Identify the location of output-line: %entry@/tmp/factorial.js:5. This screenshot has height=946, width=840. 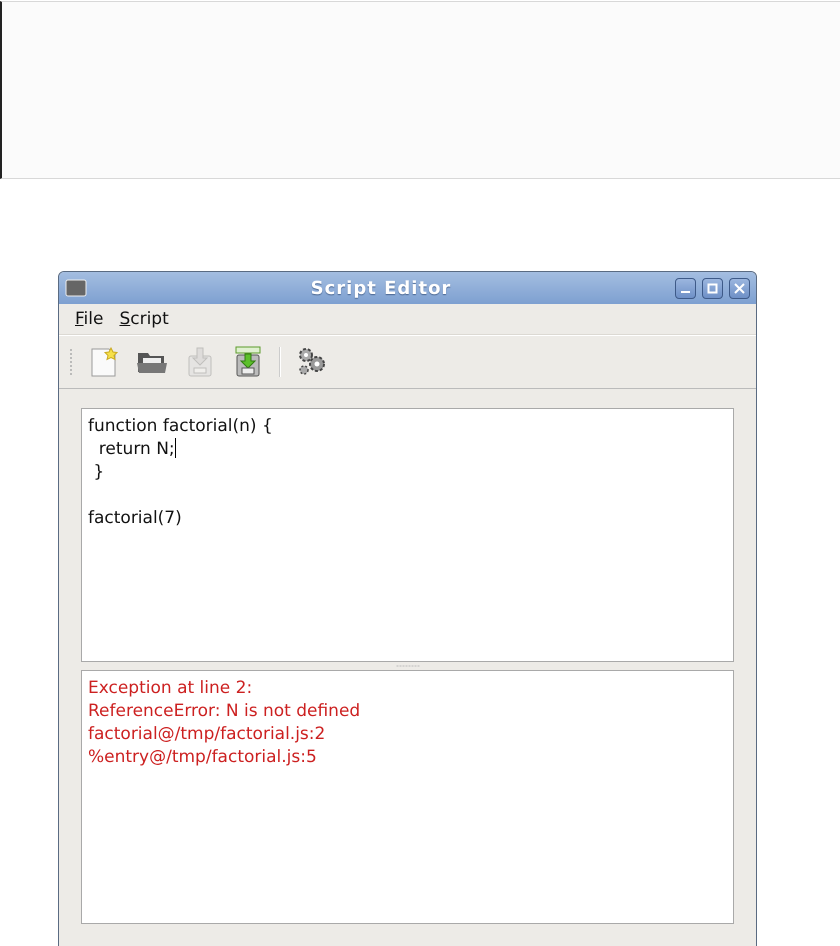
(203, 757).